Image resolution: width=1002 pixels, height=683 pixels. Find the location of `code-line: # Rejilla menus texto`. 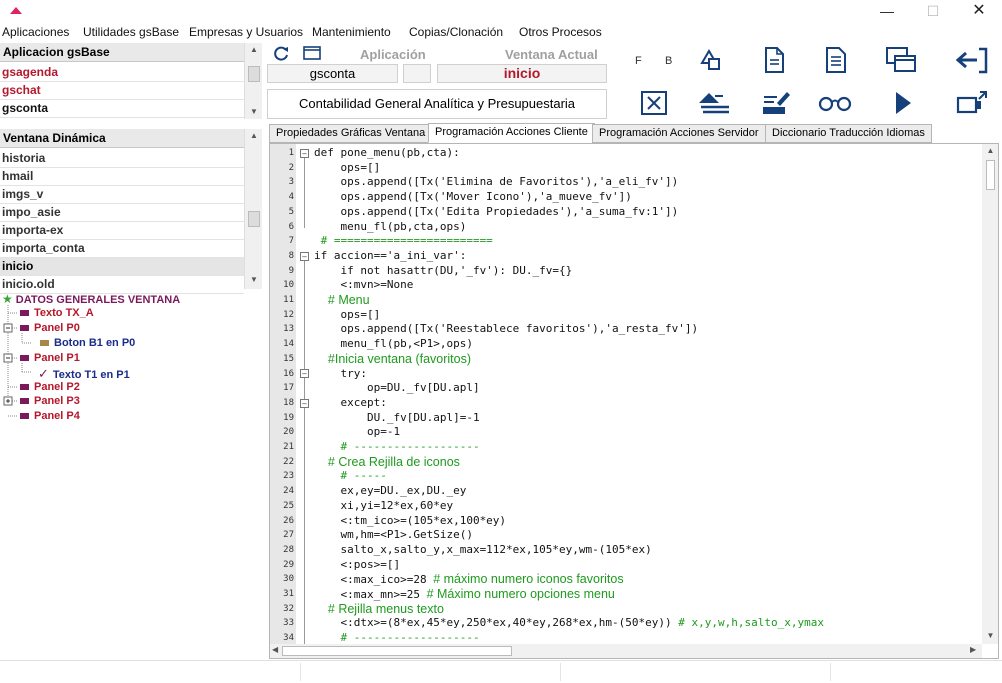

code-line: # Rejilla menus texto is located at coordinates (379, 609).